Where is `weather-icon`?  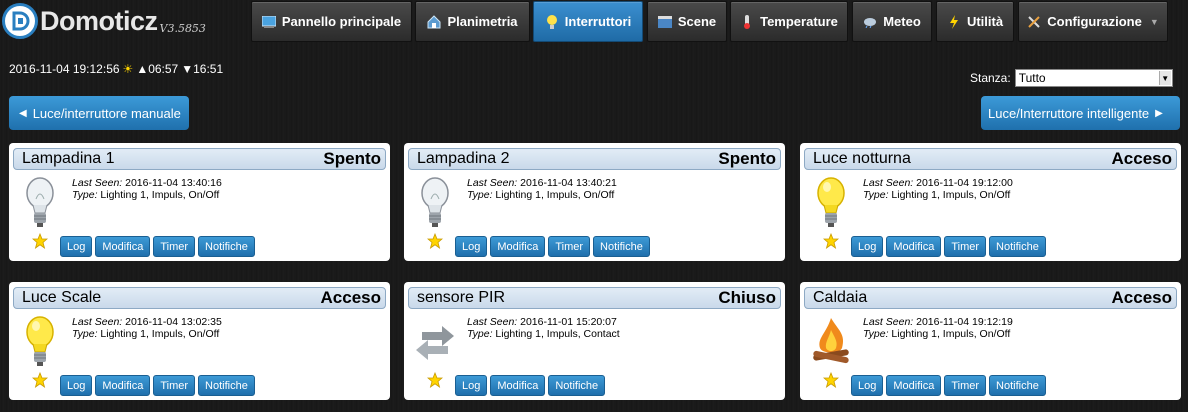
weather-icon is located at coordinates (870, 22).